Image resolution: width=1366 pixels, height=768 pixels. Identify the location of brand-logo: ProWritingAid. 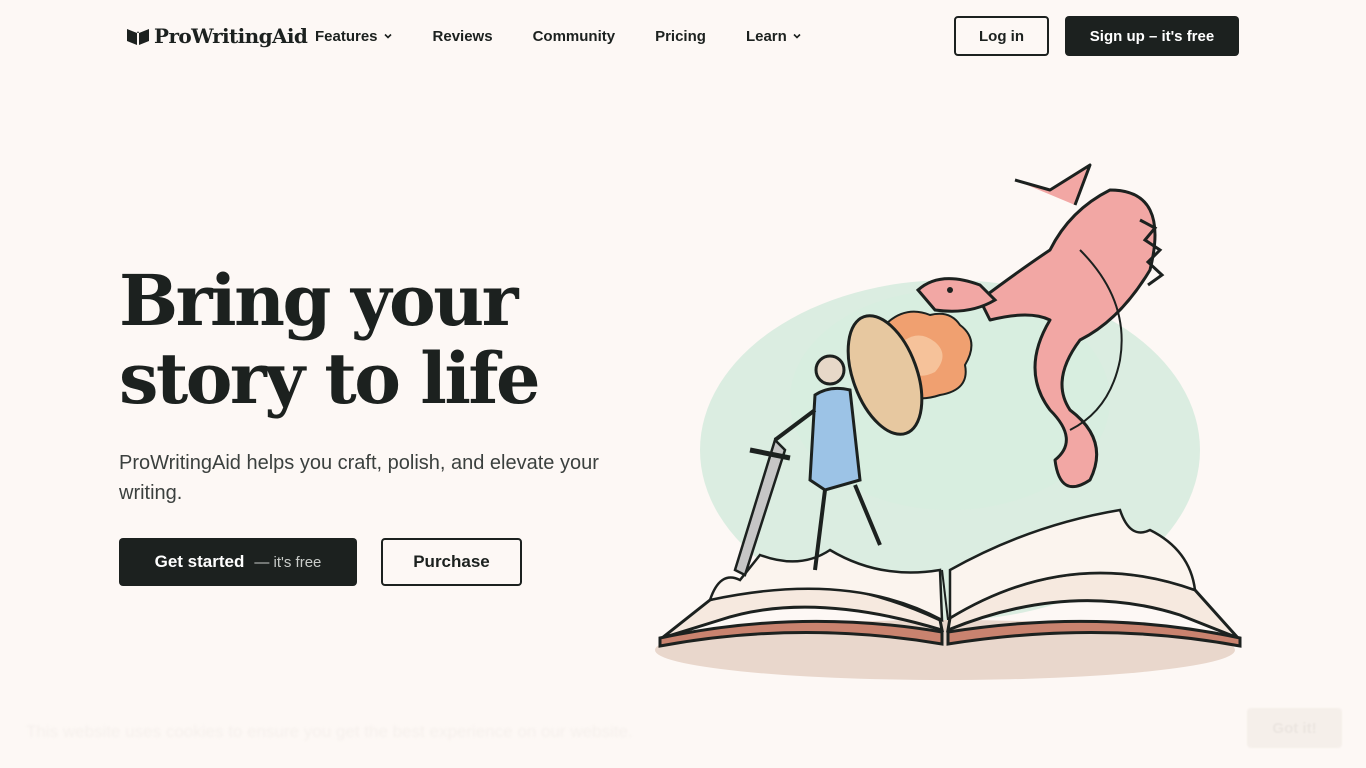
(217, 36).